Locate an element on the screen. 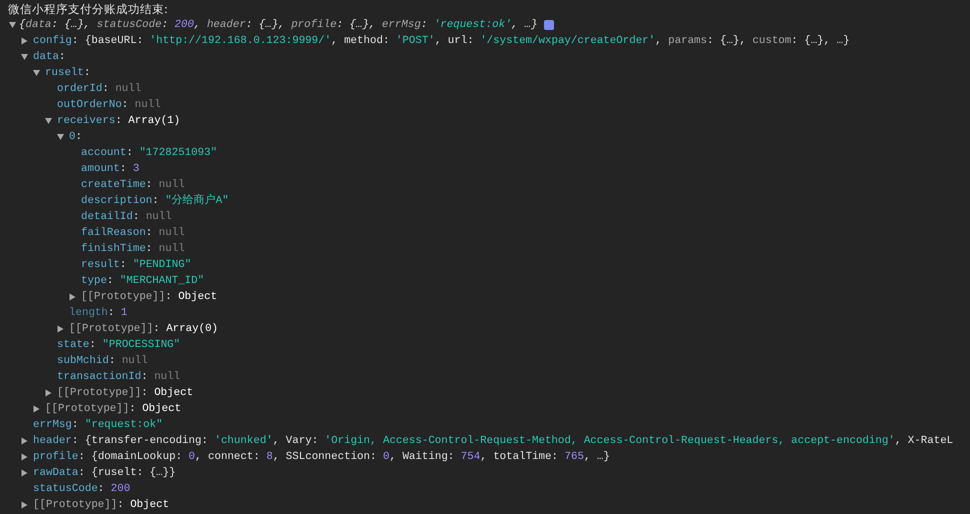 Image resolution: width=970 pixels, height=514 pixels. property-key: data is located at coordinates (46, 57).